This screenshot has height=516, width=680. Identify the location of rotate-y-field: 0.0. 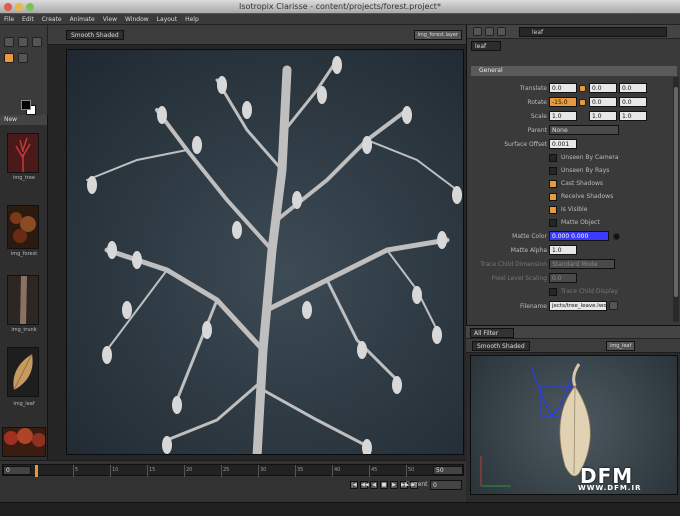
(603, 102).